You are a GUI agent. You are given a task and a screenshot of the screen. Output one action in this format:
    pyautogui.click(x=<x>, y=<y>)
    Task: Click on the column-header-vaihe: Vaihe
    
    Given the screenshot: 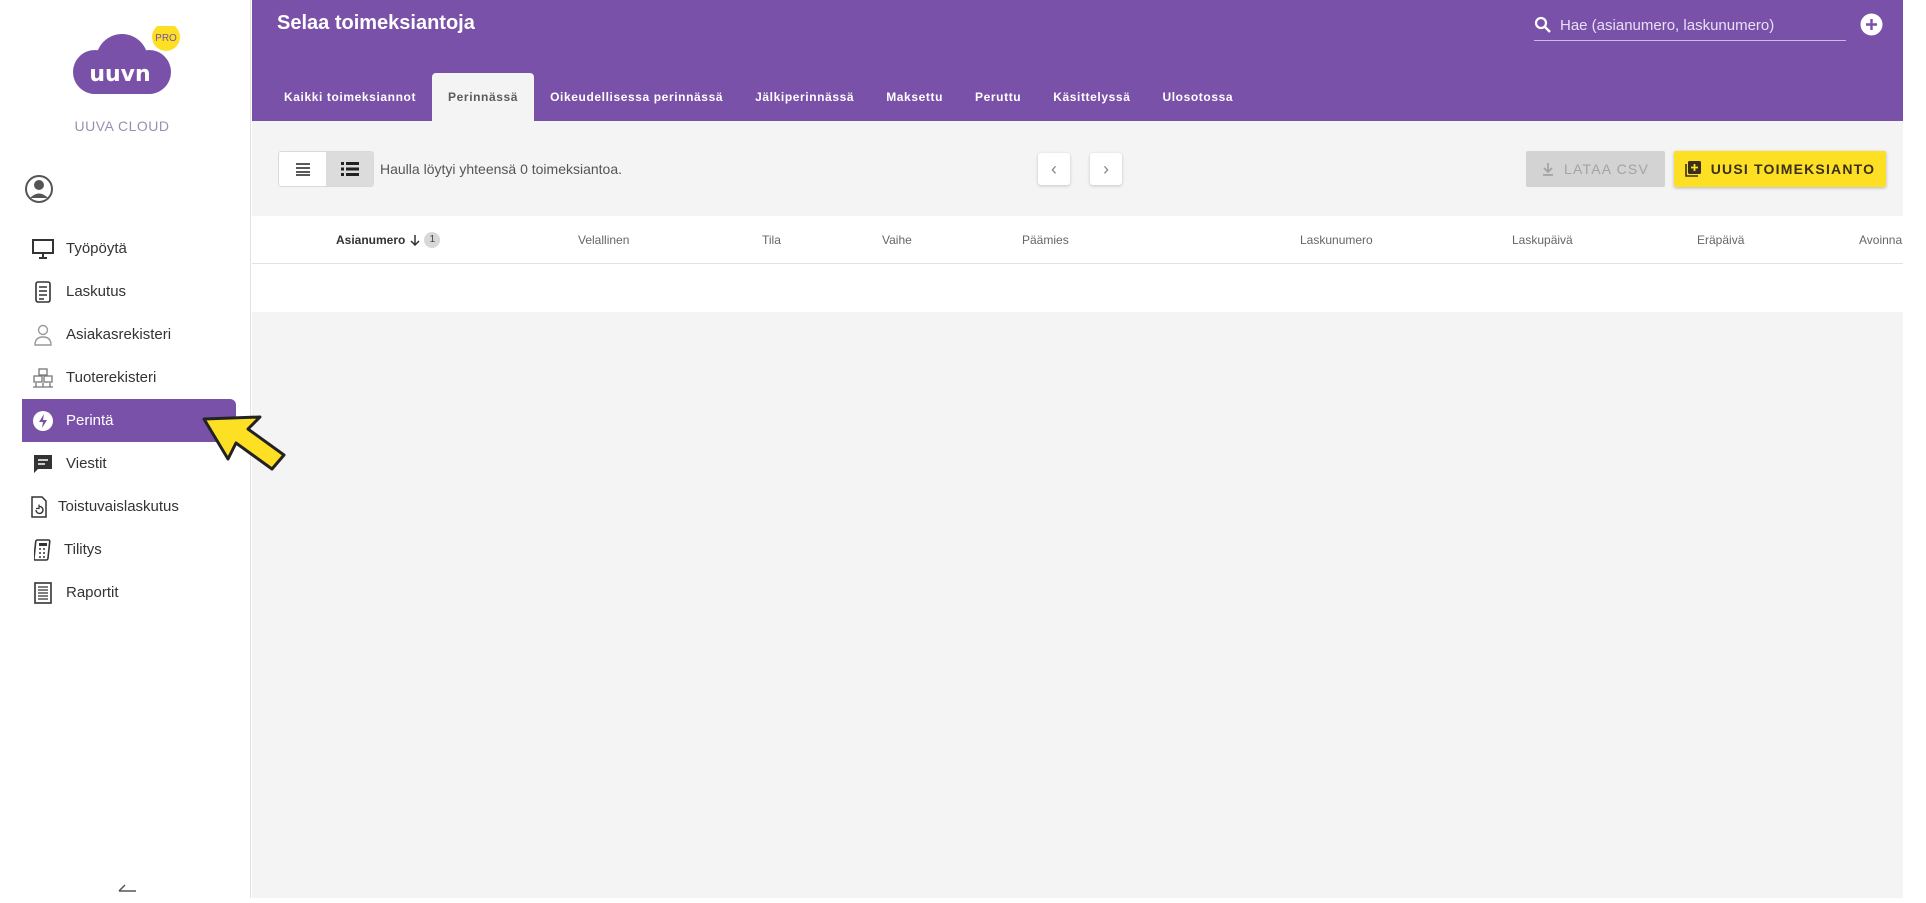 What is the action you would take?
    pyautogui.click(x=897, y=239)
    